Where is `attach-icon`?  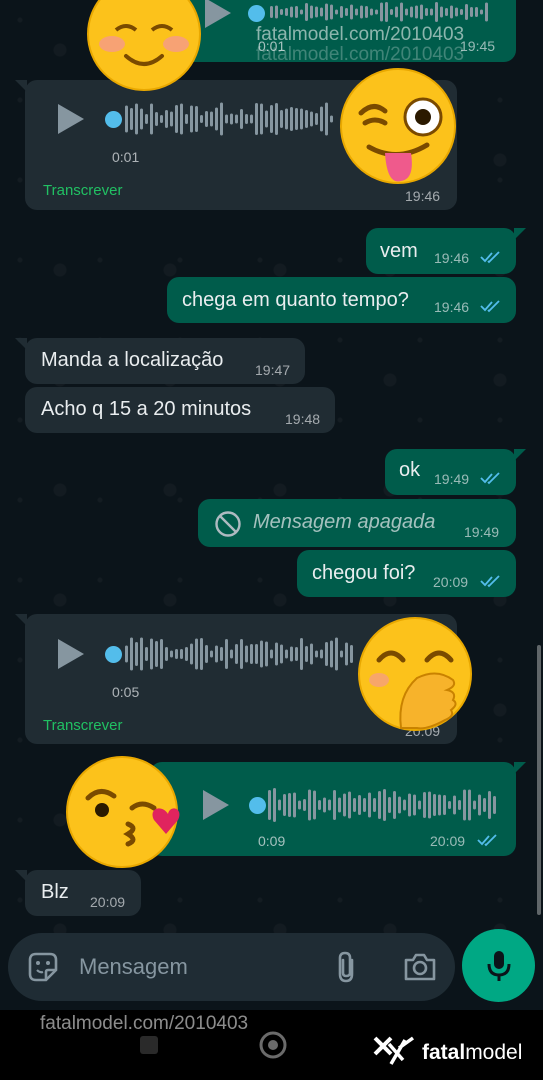 attach-icon is located at coordinates (347, 967).